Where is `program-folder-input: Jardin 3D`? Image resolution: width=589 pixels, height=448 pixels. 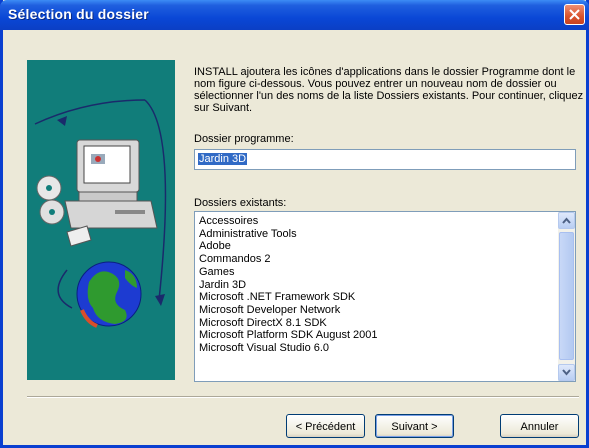 program-folder-input: Jardin 3D is located at coordinates (385, 159).